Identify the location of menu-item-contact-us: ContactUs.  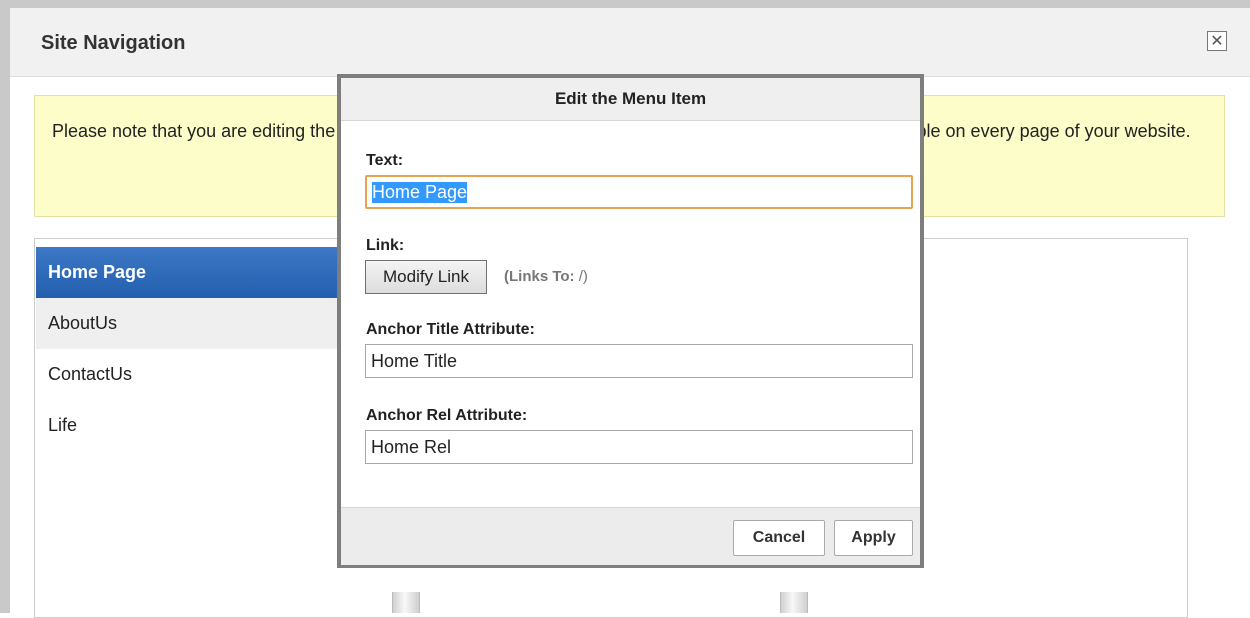
(201, 374).